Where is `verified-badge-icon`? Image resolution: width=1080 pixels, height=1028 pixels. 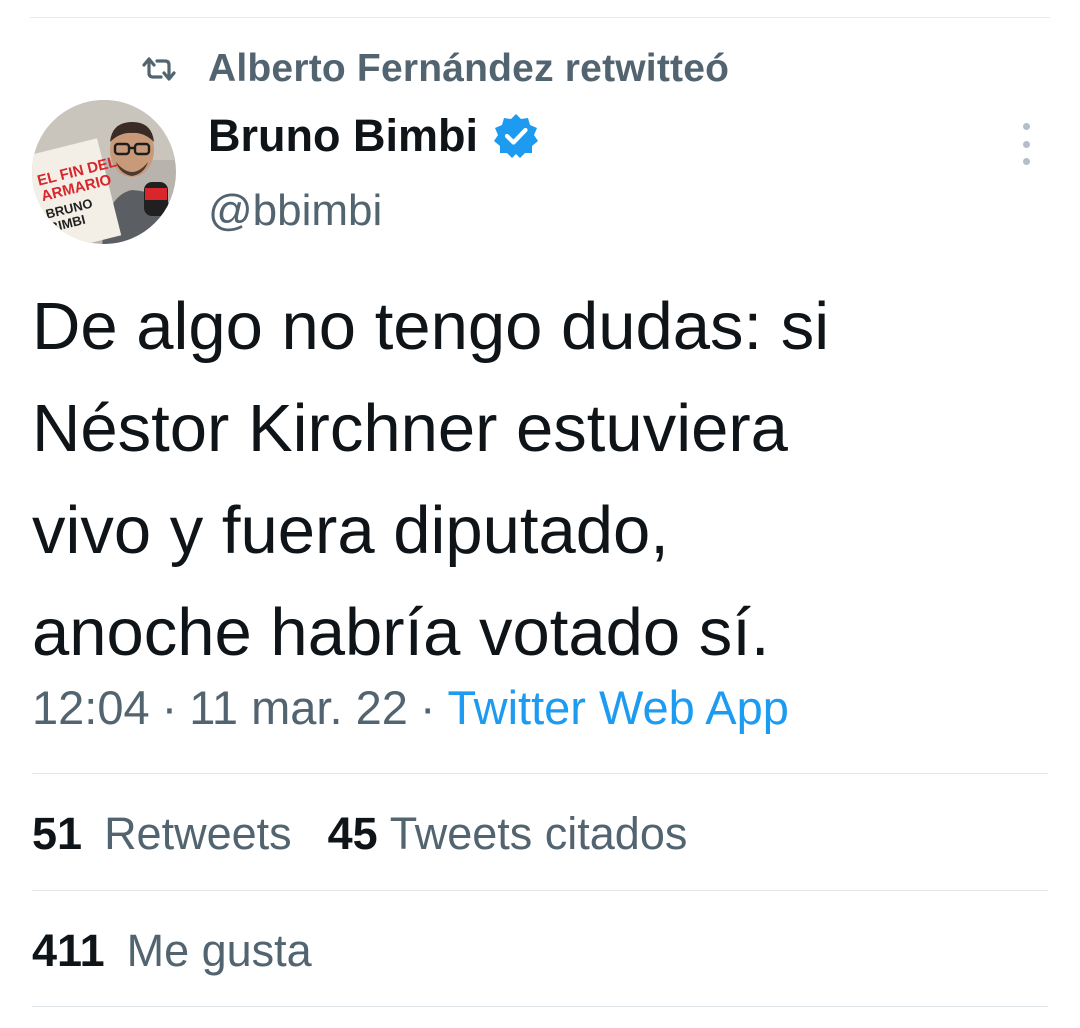
verified-badge-icon is located at coordinates (516, 136).